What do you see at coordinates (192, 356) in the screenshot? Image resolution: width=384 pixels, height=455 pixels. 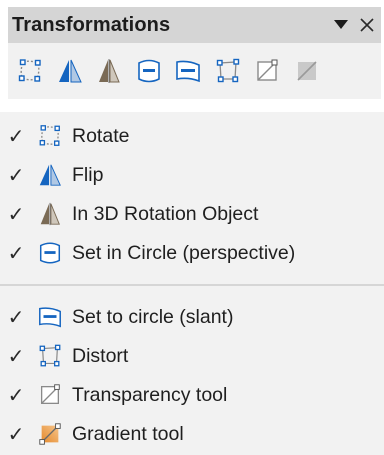 I see `menu-item-distort: ✓ Distort` at bounding box center [192, 356].